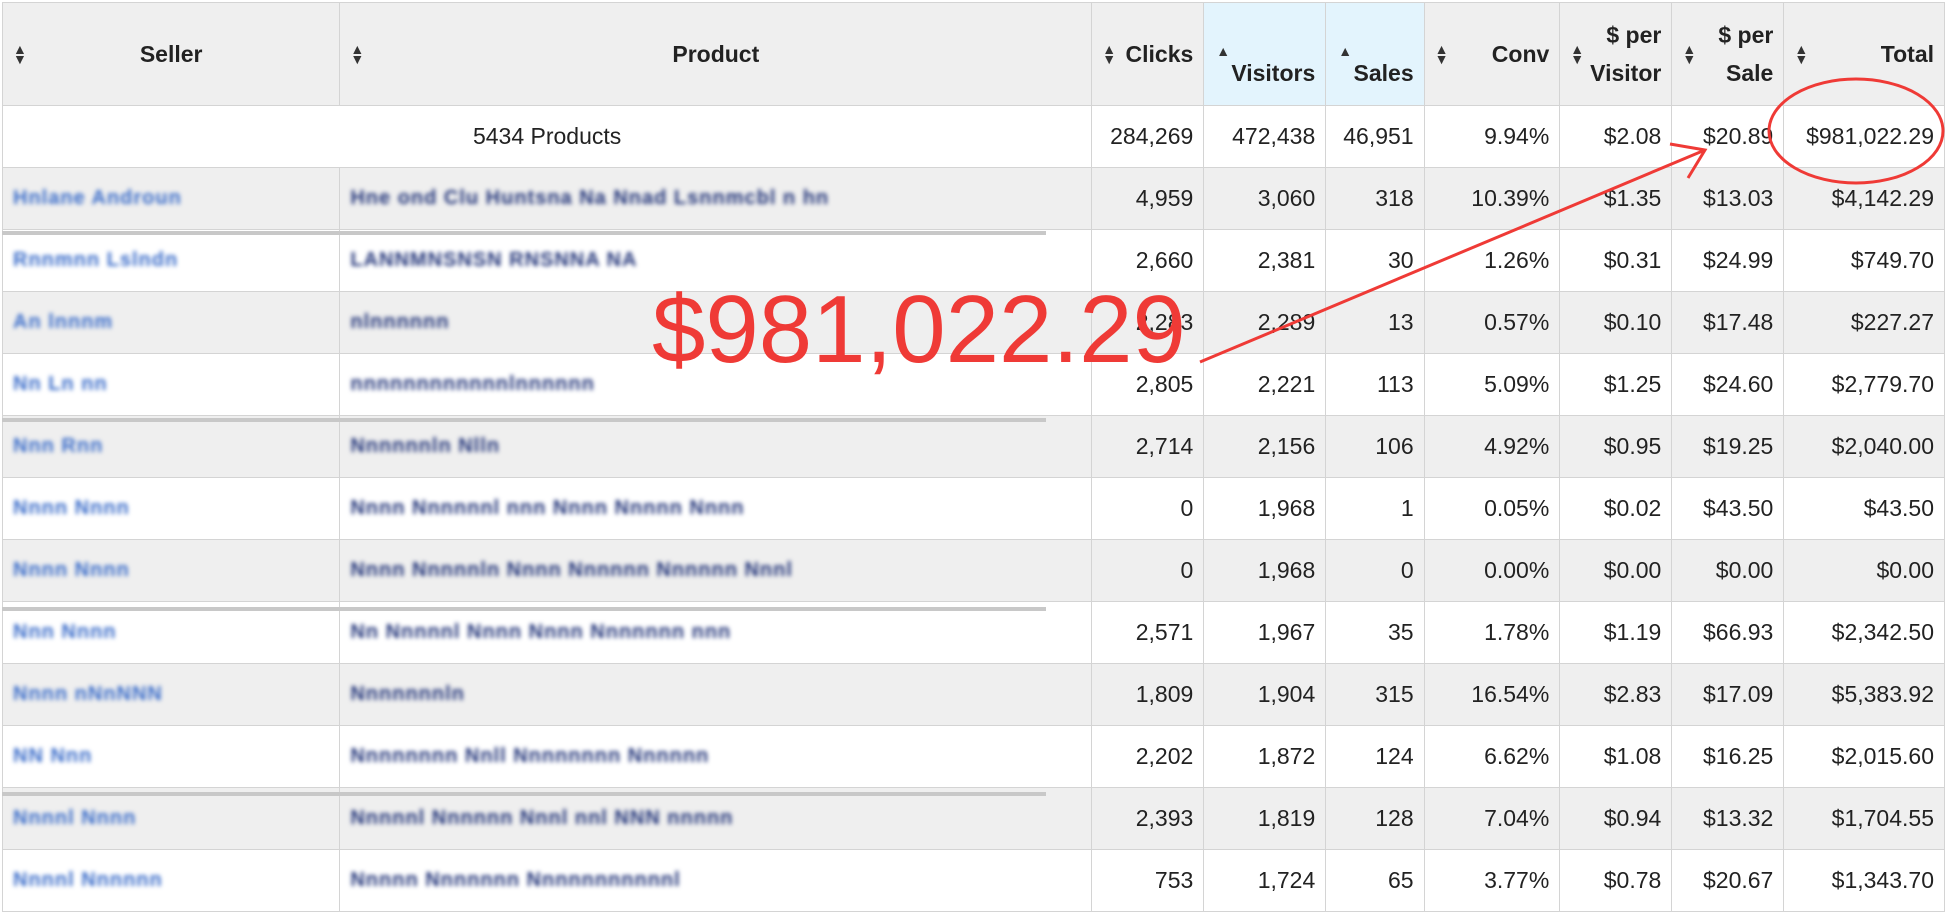  Describe the element at coordinates (1864, 384) in the screenshot. I see `total-cell: $2,779.70` at that location.